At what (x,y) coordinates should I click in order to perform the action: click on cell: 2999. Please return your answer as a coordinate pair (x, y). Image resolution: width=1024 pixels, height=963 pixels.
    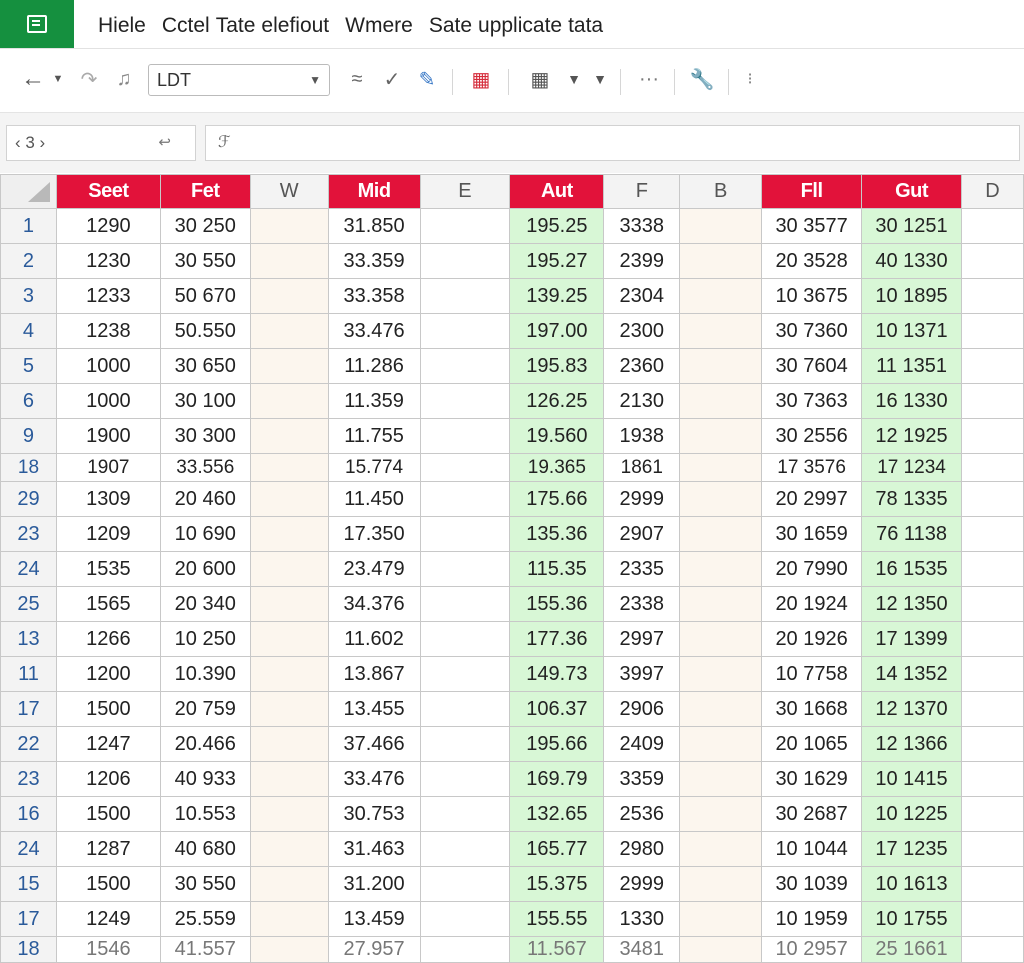
    Looking at the image, I should click on (642, 499).